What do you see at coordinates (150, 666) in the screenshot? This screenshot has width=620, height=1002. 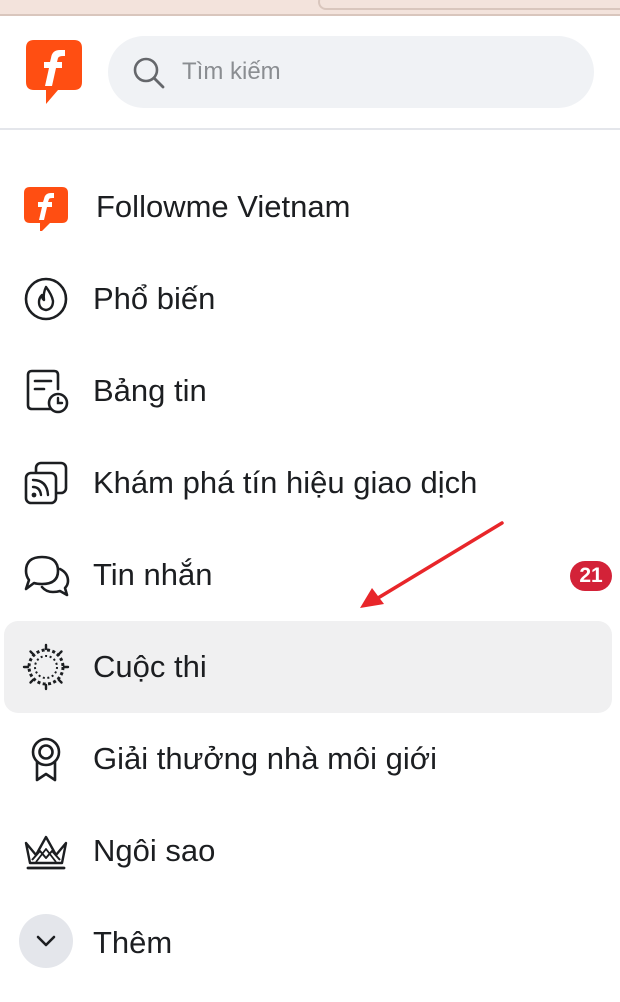 I see `sidebar-item-label: Cuộc thi` at bounding box center [150, 666].